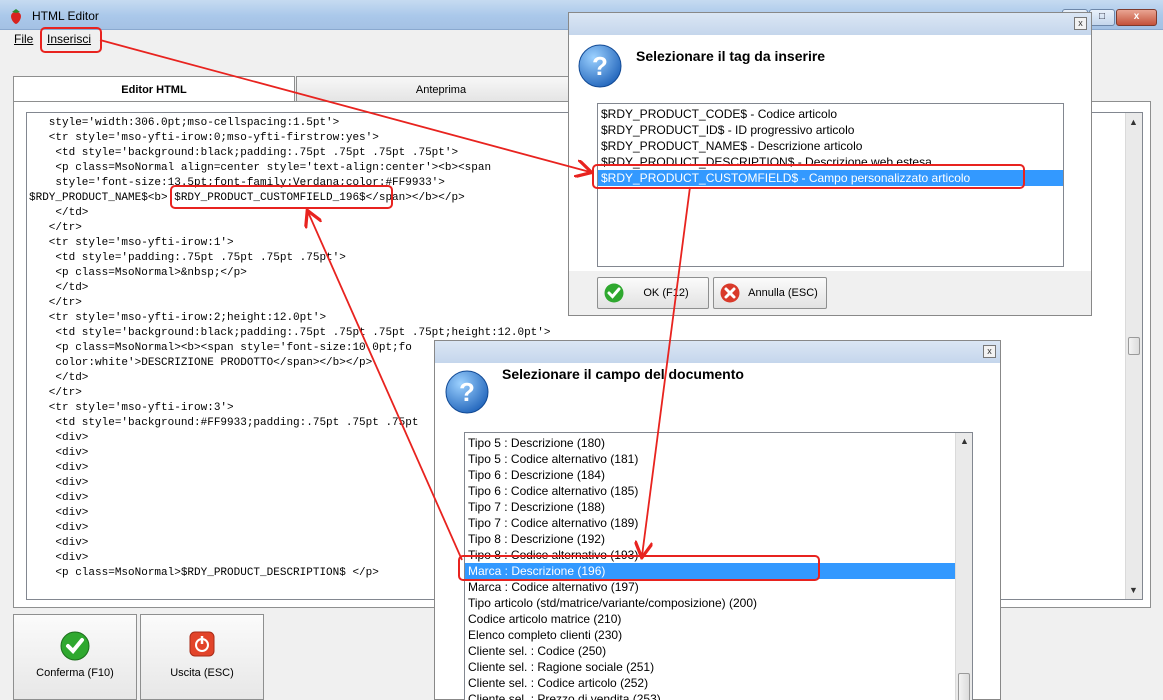  Describe the element at coordinates (623, 374) in the screenshot. I see `field-dialog-heading: Selezionare il campo del documento` at that location.